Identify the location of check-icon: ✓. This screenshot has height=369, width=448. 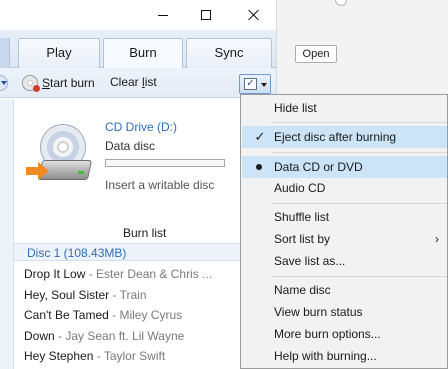
(260, 136).